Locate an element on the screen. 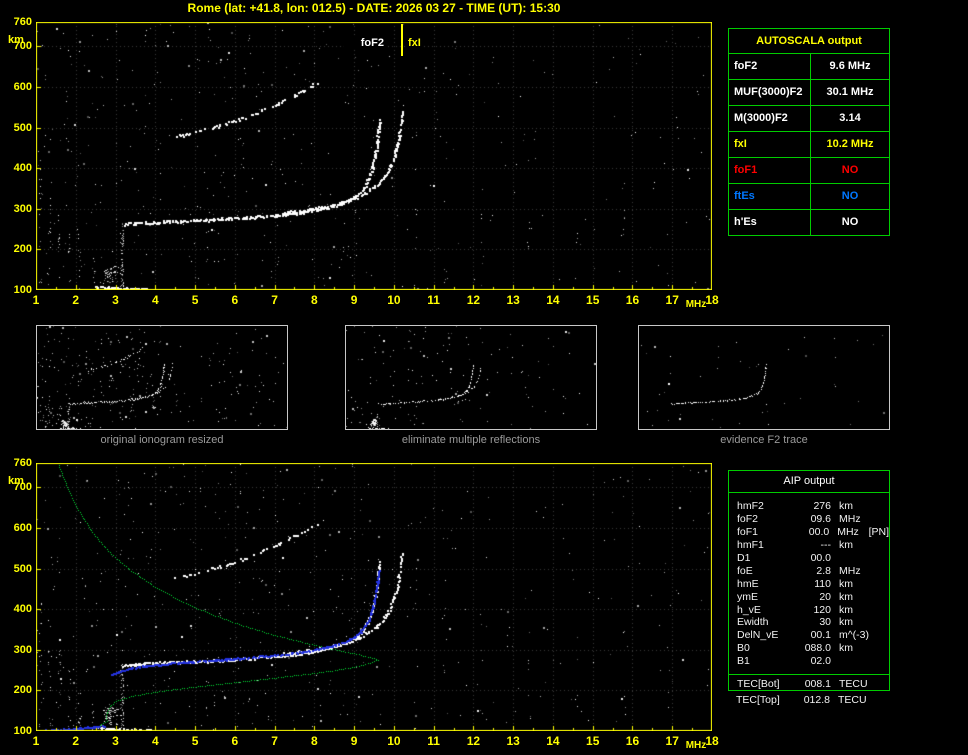 The image size is (968, 755). aip-row: ymE 20 km is located at coordinates (809, 596).